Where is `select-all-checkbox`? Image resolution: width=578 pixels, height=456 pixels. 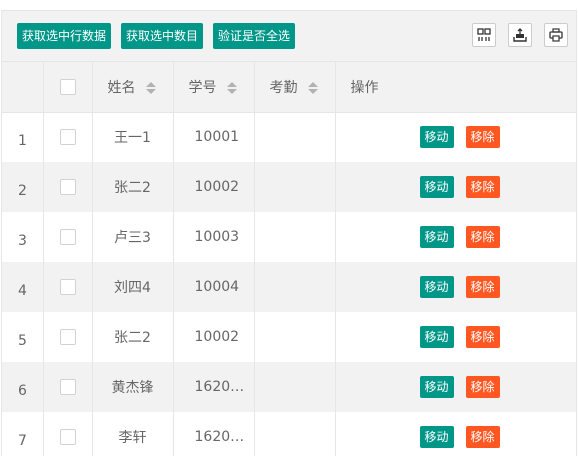
select-all-checkbox is located at coordinates (67, 86).